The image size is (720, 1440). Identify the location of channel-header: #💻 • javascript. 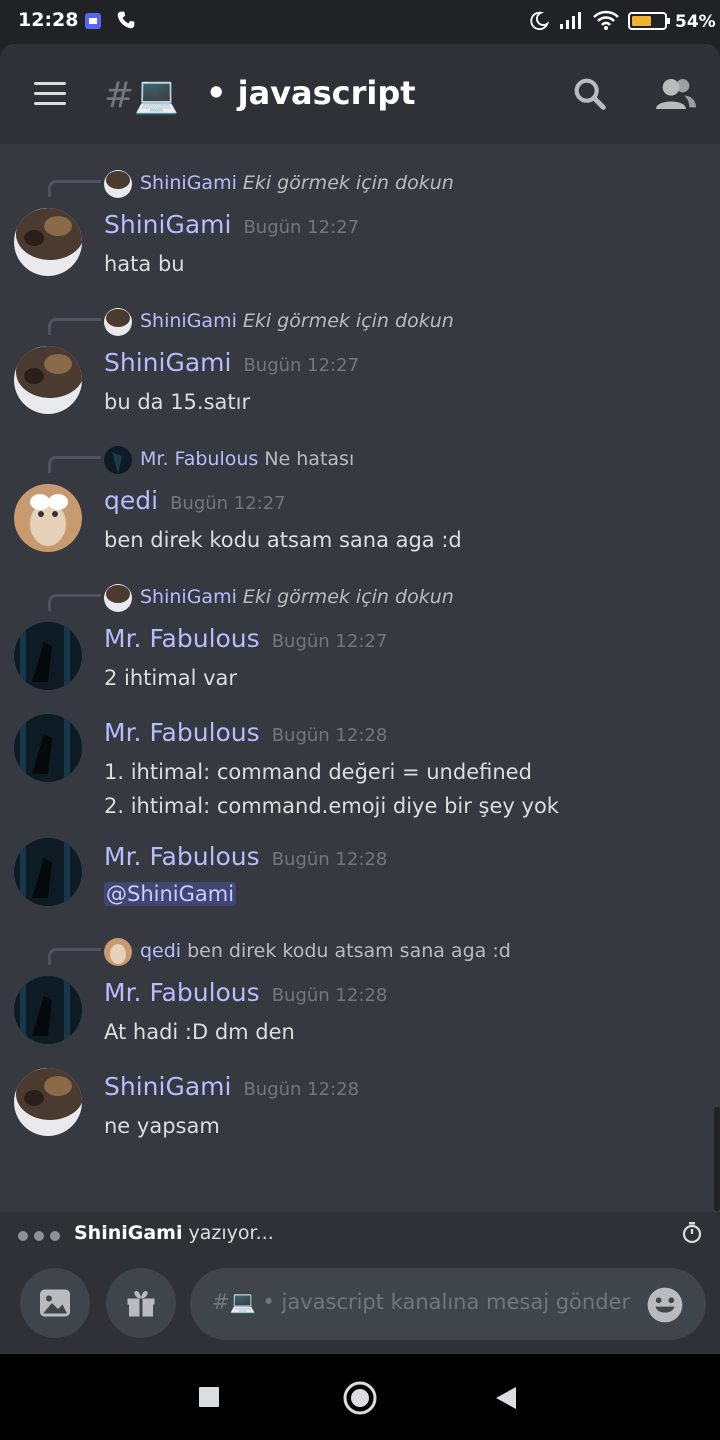
(360, 94).